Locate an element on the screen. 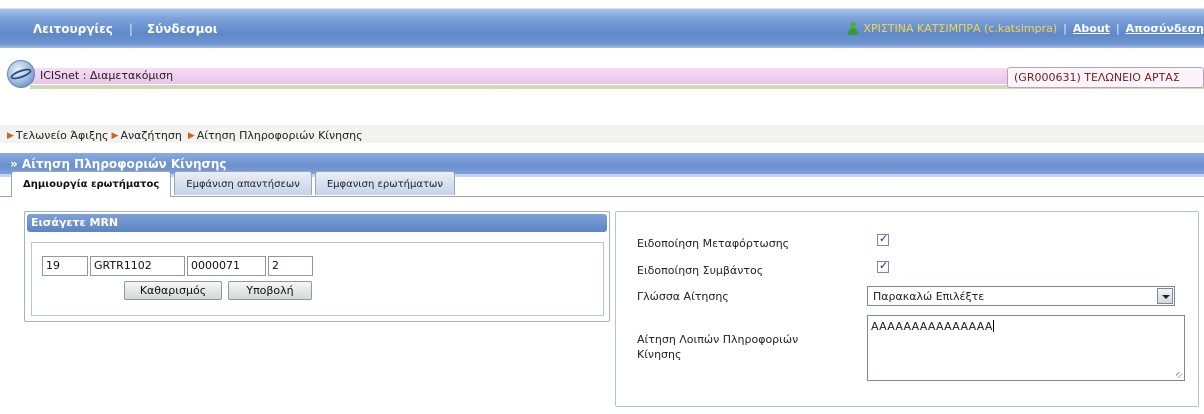 The width and height of the screenshot is (1204, 414). other-info-value: AAAAAAAAAAAAAAA is located at coordinates (932, 326).